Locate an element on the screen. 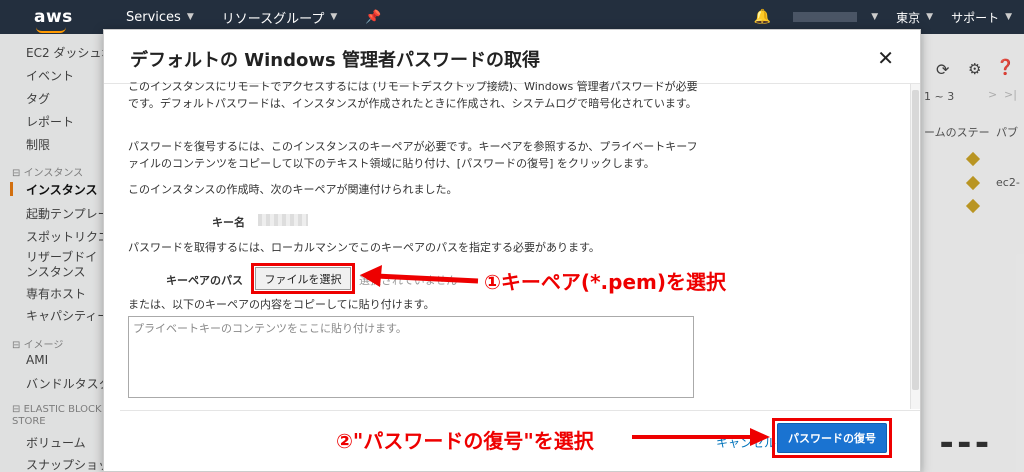 The width and height of the screenshot is (1024, 472). key-name-value-blurred is located at coordinates (283, 220).